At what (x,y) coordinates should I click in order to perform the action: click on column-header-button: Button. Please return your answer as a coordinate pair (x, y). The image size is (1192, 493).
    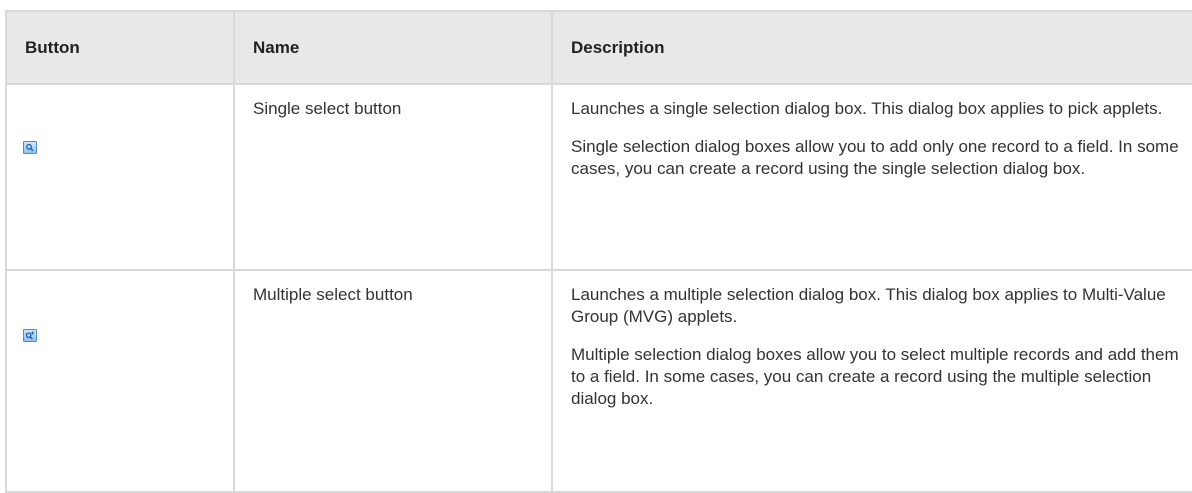
    Looking at the image, I should click on (120, 47).